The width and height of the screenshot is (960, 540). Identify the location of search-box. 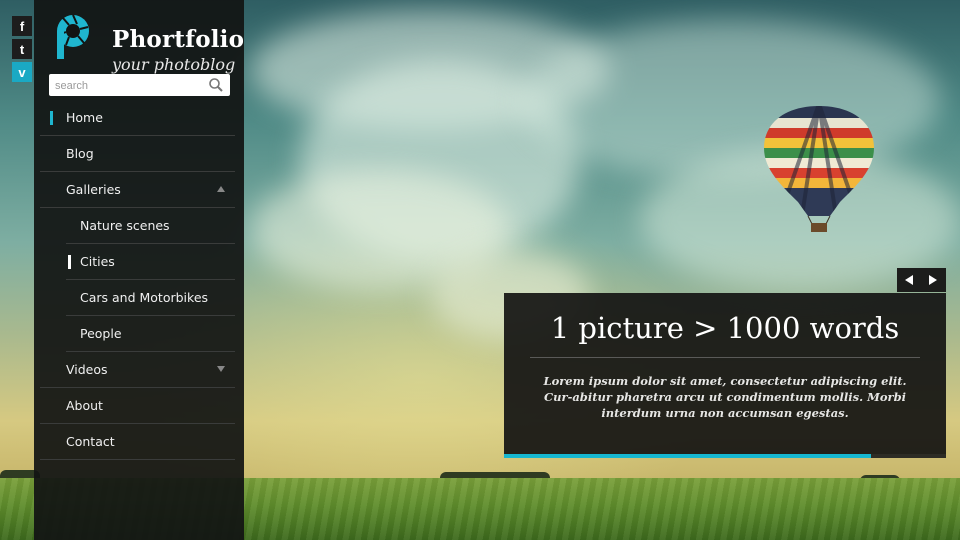
(139, 85).